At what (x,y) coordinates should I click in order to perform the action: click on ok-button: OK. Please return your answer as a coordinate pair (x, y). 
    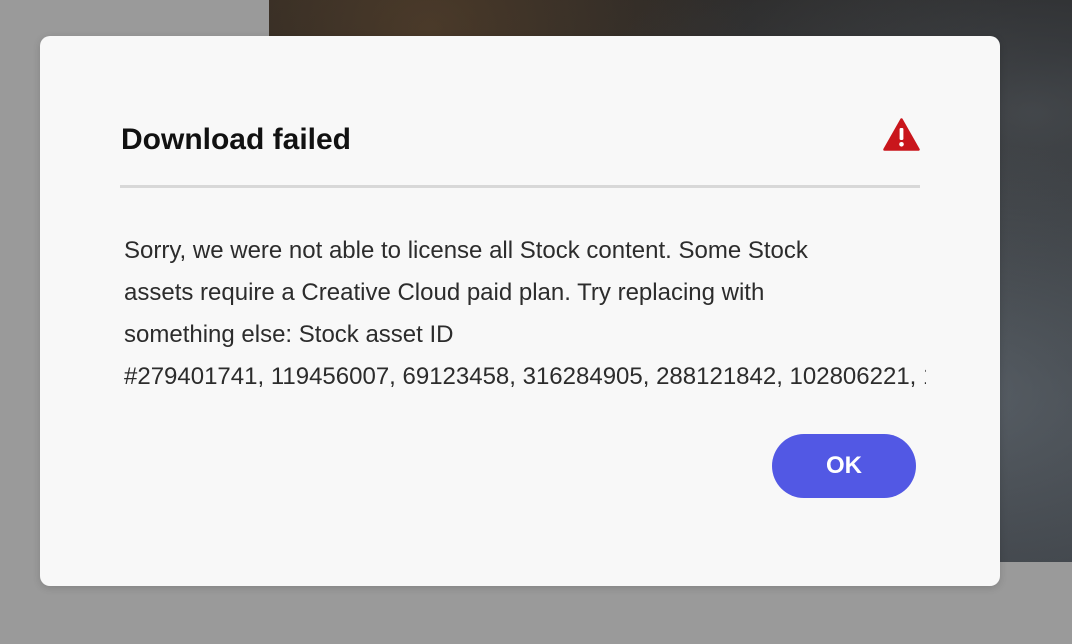
    Looking at the image, I should click on (844, 466).